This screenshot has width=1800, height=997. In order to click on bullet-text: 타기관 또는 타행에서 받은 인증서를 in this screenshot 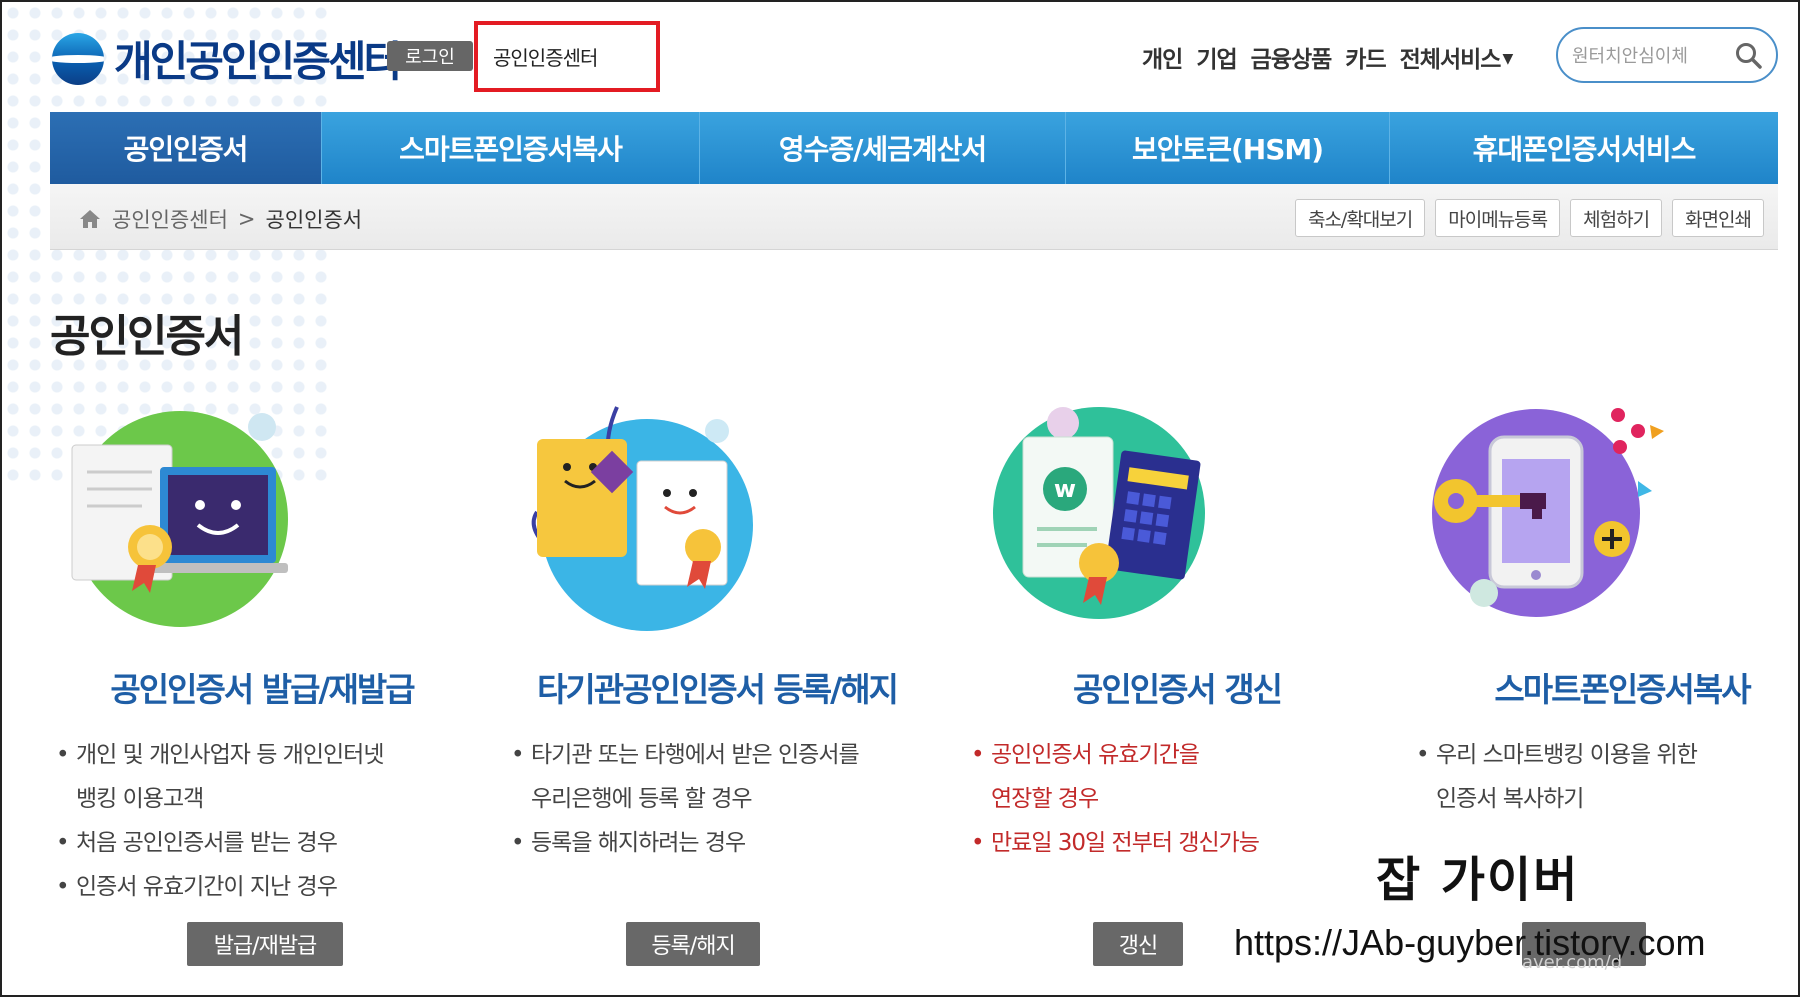, I will do `click(695, 755)`.